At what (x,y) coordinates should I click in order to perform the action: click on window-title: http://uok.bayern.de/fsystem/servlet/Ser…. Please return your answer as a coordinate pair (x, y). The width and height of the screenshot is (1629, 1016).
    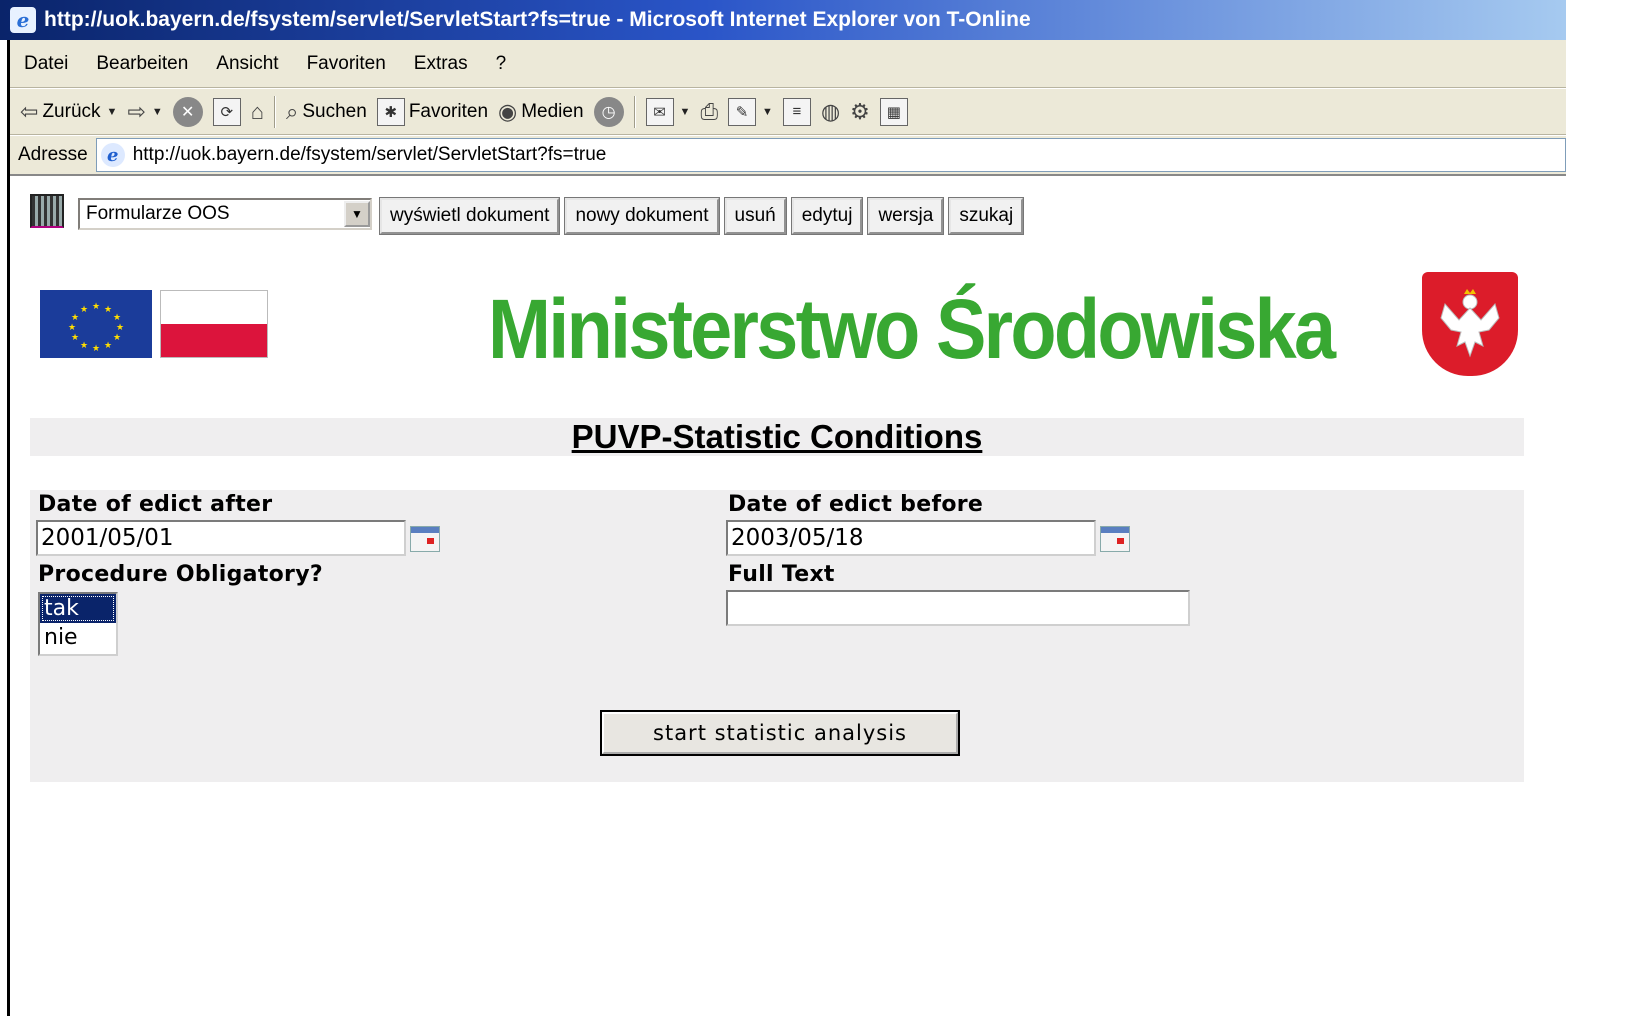
    Looking at the image, I should click on (537, 19).